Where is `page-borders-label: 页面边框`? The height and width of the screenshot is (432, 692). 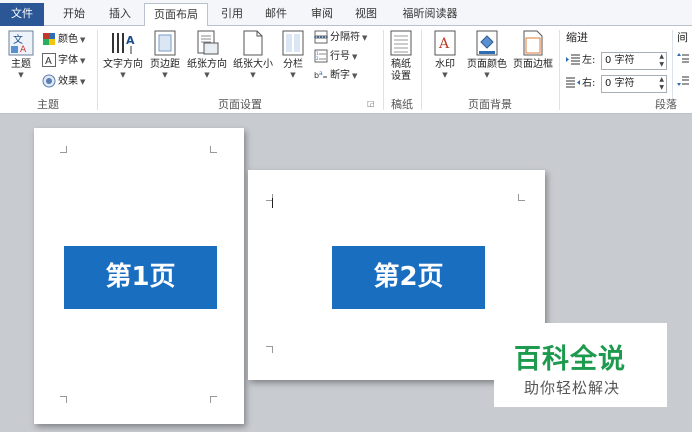
page-borders-label: 页面边框 is located at coordinates (533, 64).